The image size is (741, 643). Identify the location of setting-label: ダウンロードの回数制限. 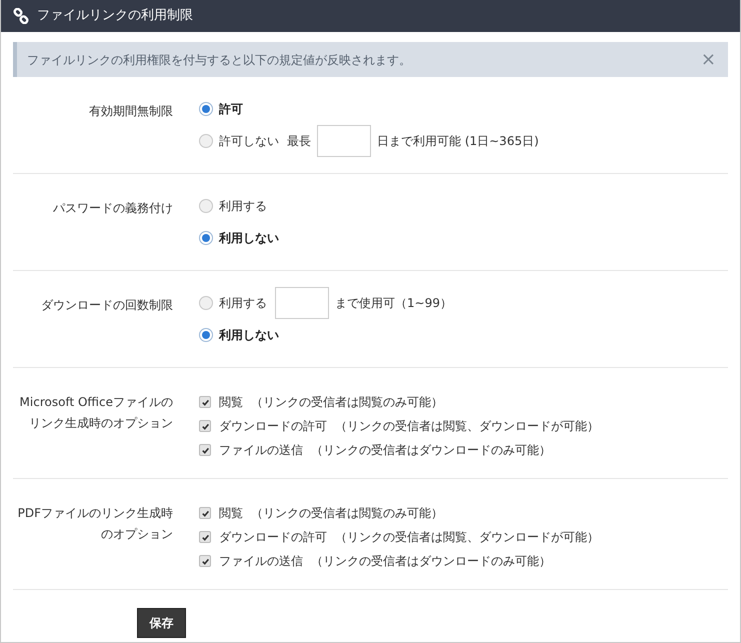
(107, 305).